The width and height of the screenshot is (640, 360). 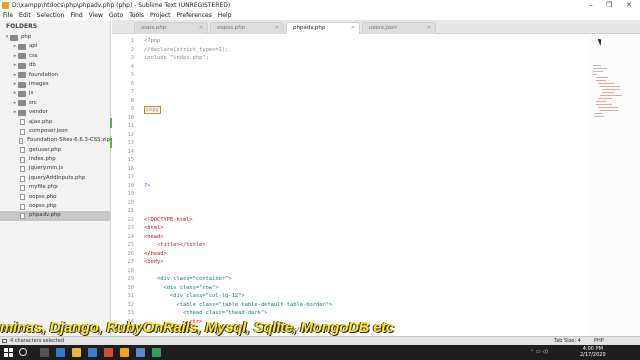 I want to click on folder-item: ▸ vendor, so click(x=55, y=112).